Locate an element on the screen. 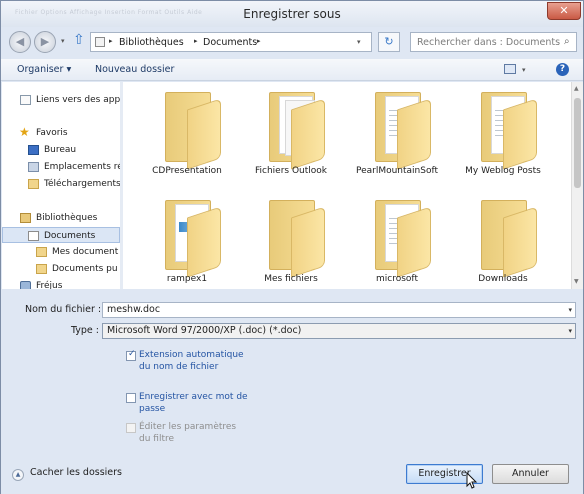  nav-item-frejus: Fréjus is located at coordinates (61, 283).